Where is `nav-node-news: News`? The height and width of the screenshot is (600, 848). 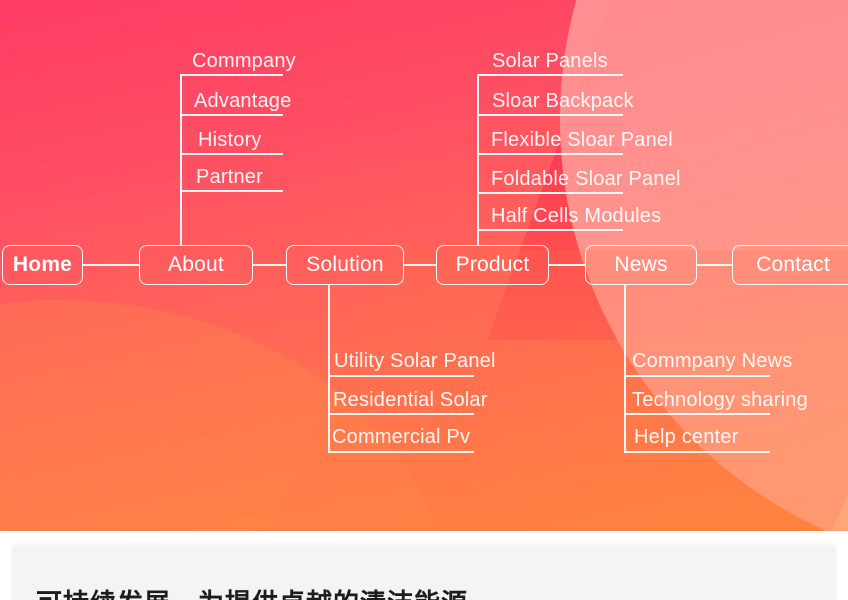 nav-node-news: News is located at coordinates (641, 265).